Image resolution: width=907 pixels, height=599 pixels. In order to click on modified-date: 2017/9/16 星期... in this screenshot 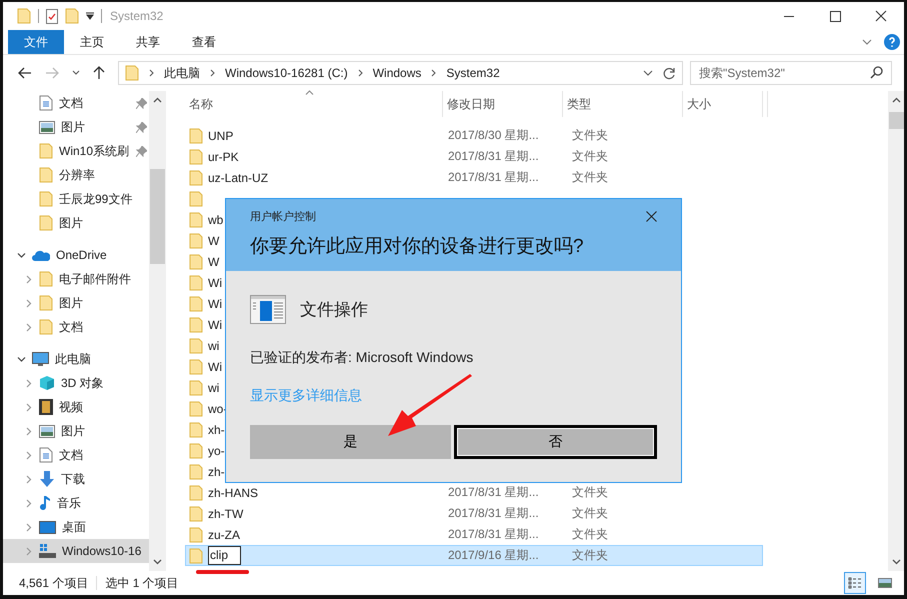, I will do `click(493, 555)`.